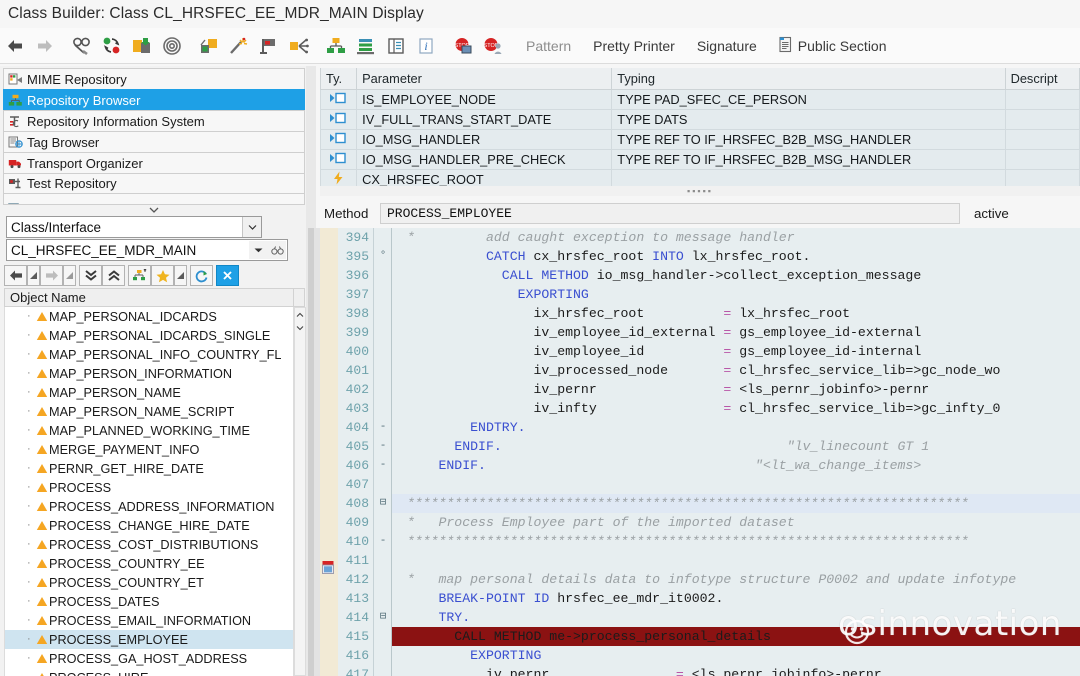 This screenshot has height=676, width=1080. I want to click on tree-item: · MAP_PERSON_INFORMATION, so click(149, 373).